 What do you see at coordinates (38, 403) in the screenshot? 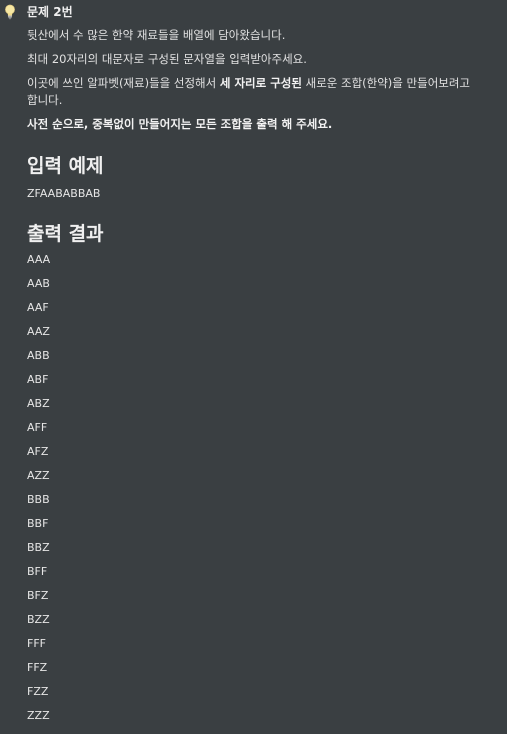
I see `output-result-item: ABZ` at bounding box center [38, 403].